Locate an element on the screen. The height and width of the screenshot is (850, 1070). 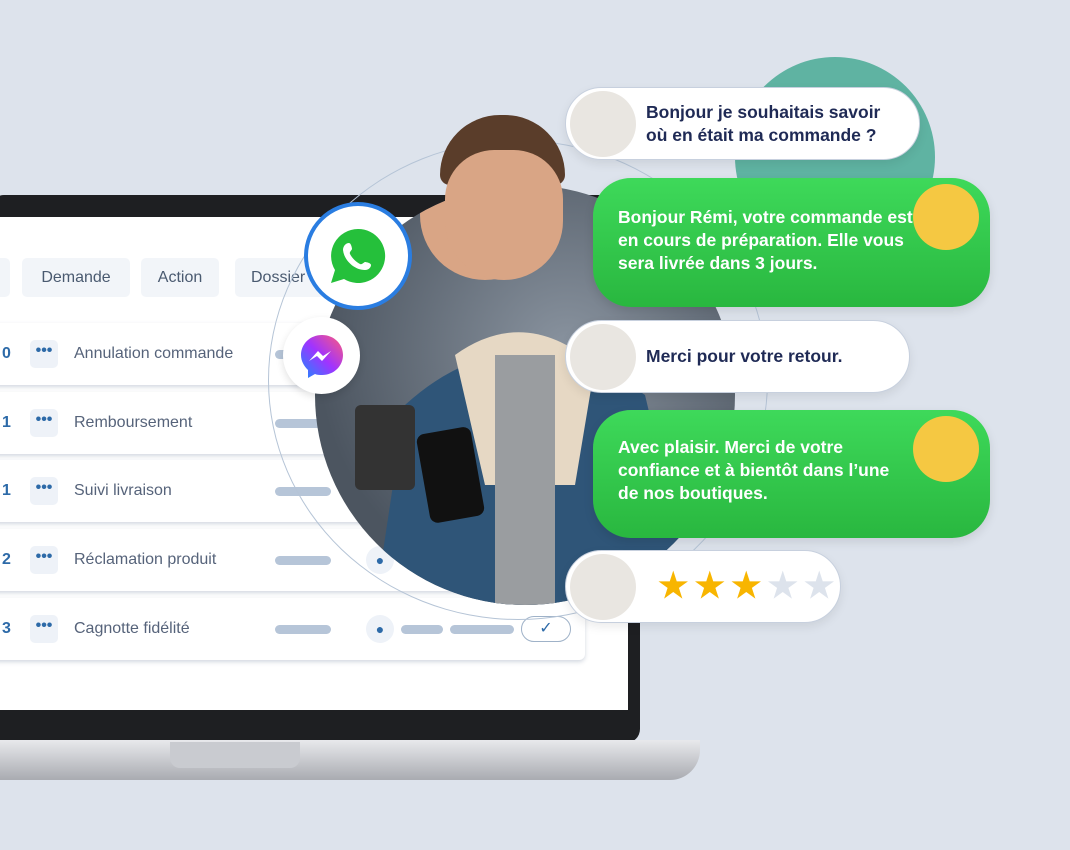
column-header-demande: Demande is located at coordinates (76, 277).